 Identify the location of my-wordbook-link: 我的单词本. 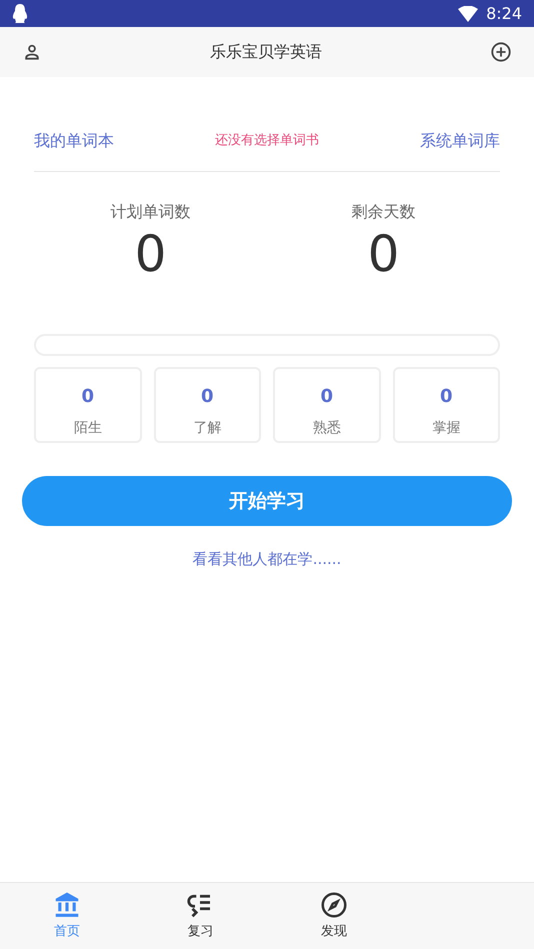
(74, 141).